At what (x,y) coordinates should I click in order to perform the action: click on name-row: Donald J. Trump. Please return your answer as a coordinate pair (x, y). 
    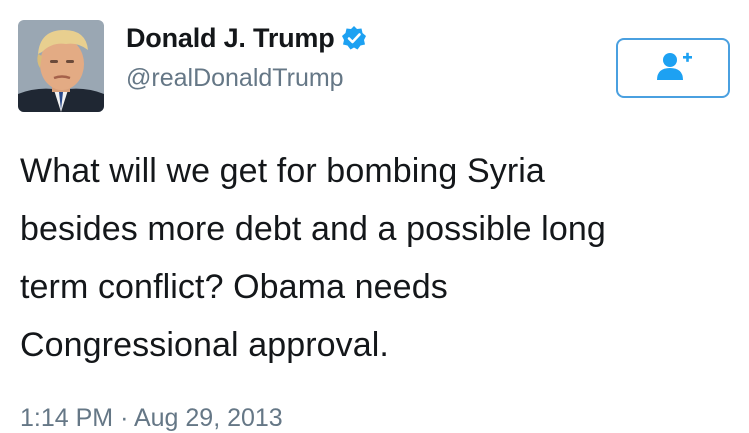
    Looking at the image, I should click on (246, 38).